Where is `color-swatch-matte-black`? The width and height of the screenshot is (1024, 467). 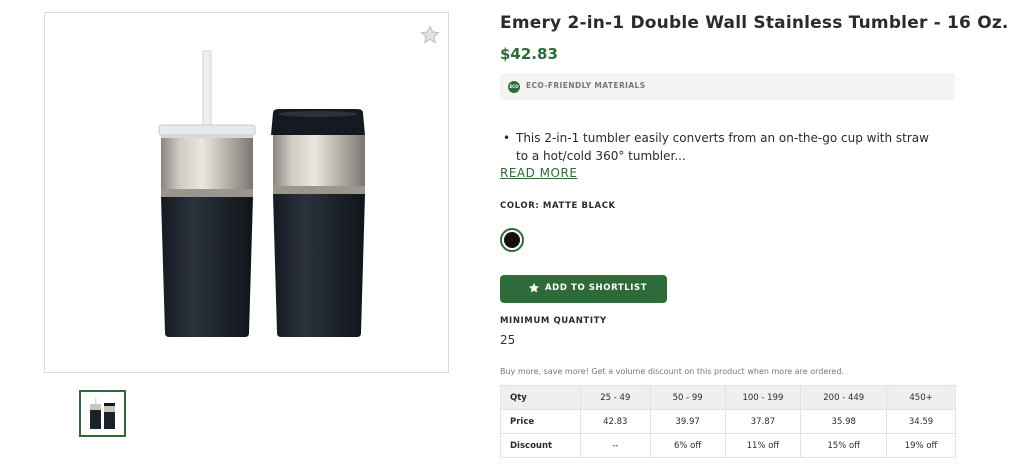
color-swatch-matte-black is located at coordinates (512, 240).